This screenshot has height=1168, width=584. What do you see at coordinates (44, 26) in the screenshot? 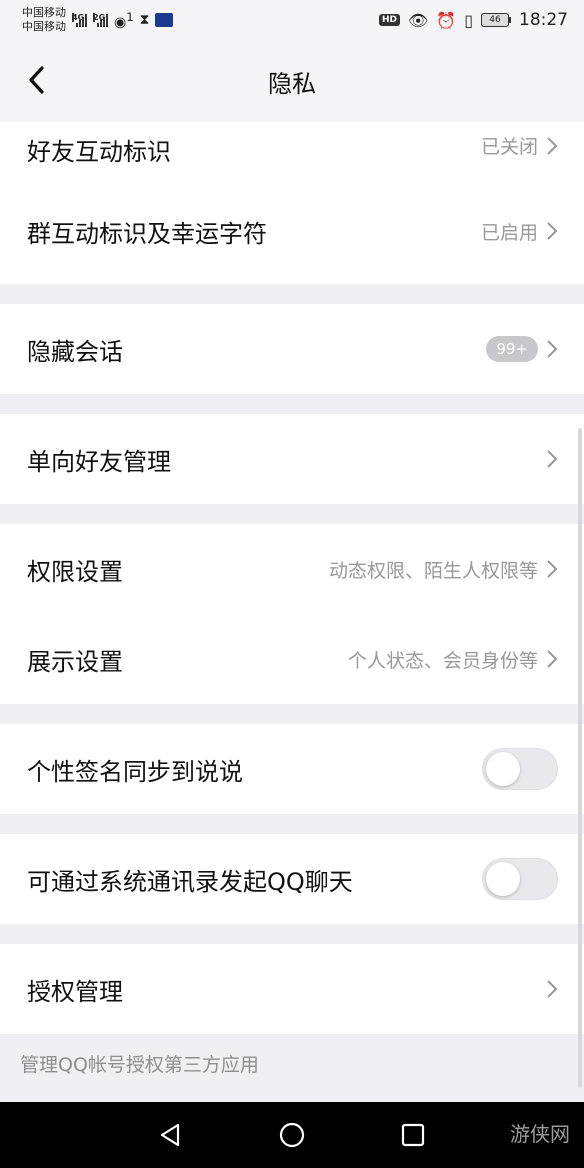
I see `carrier-2: 中国移动` at bounding box center [44, 26].